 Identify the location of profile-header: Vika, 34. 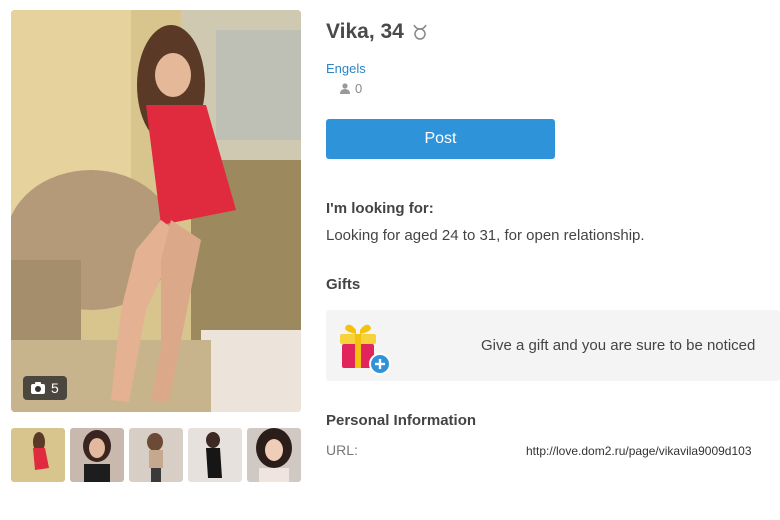
(377, 32).